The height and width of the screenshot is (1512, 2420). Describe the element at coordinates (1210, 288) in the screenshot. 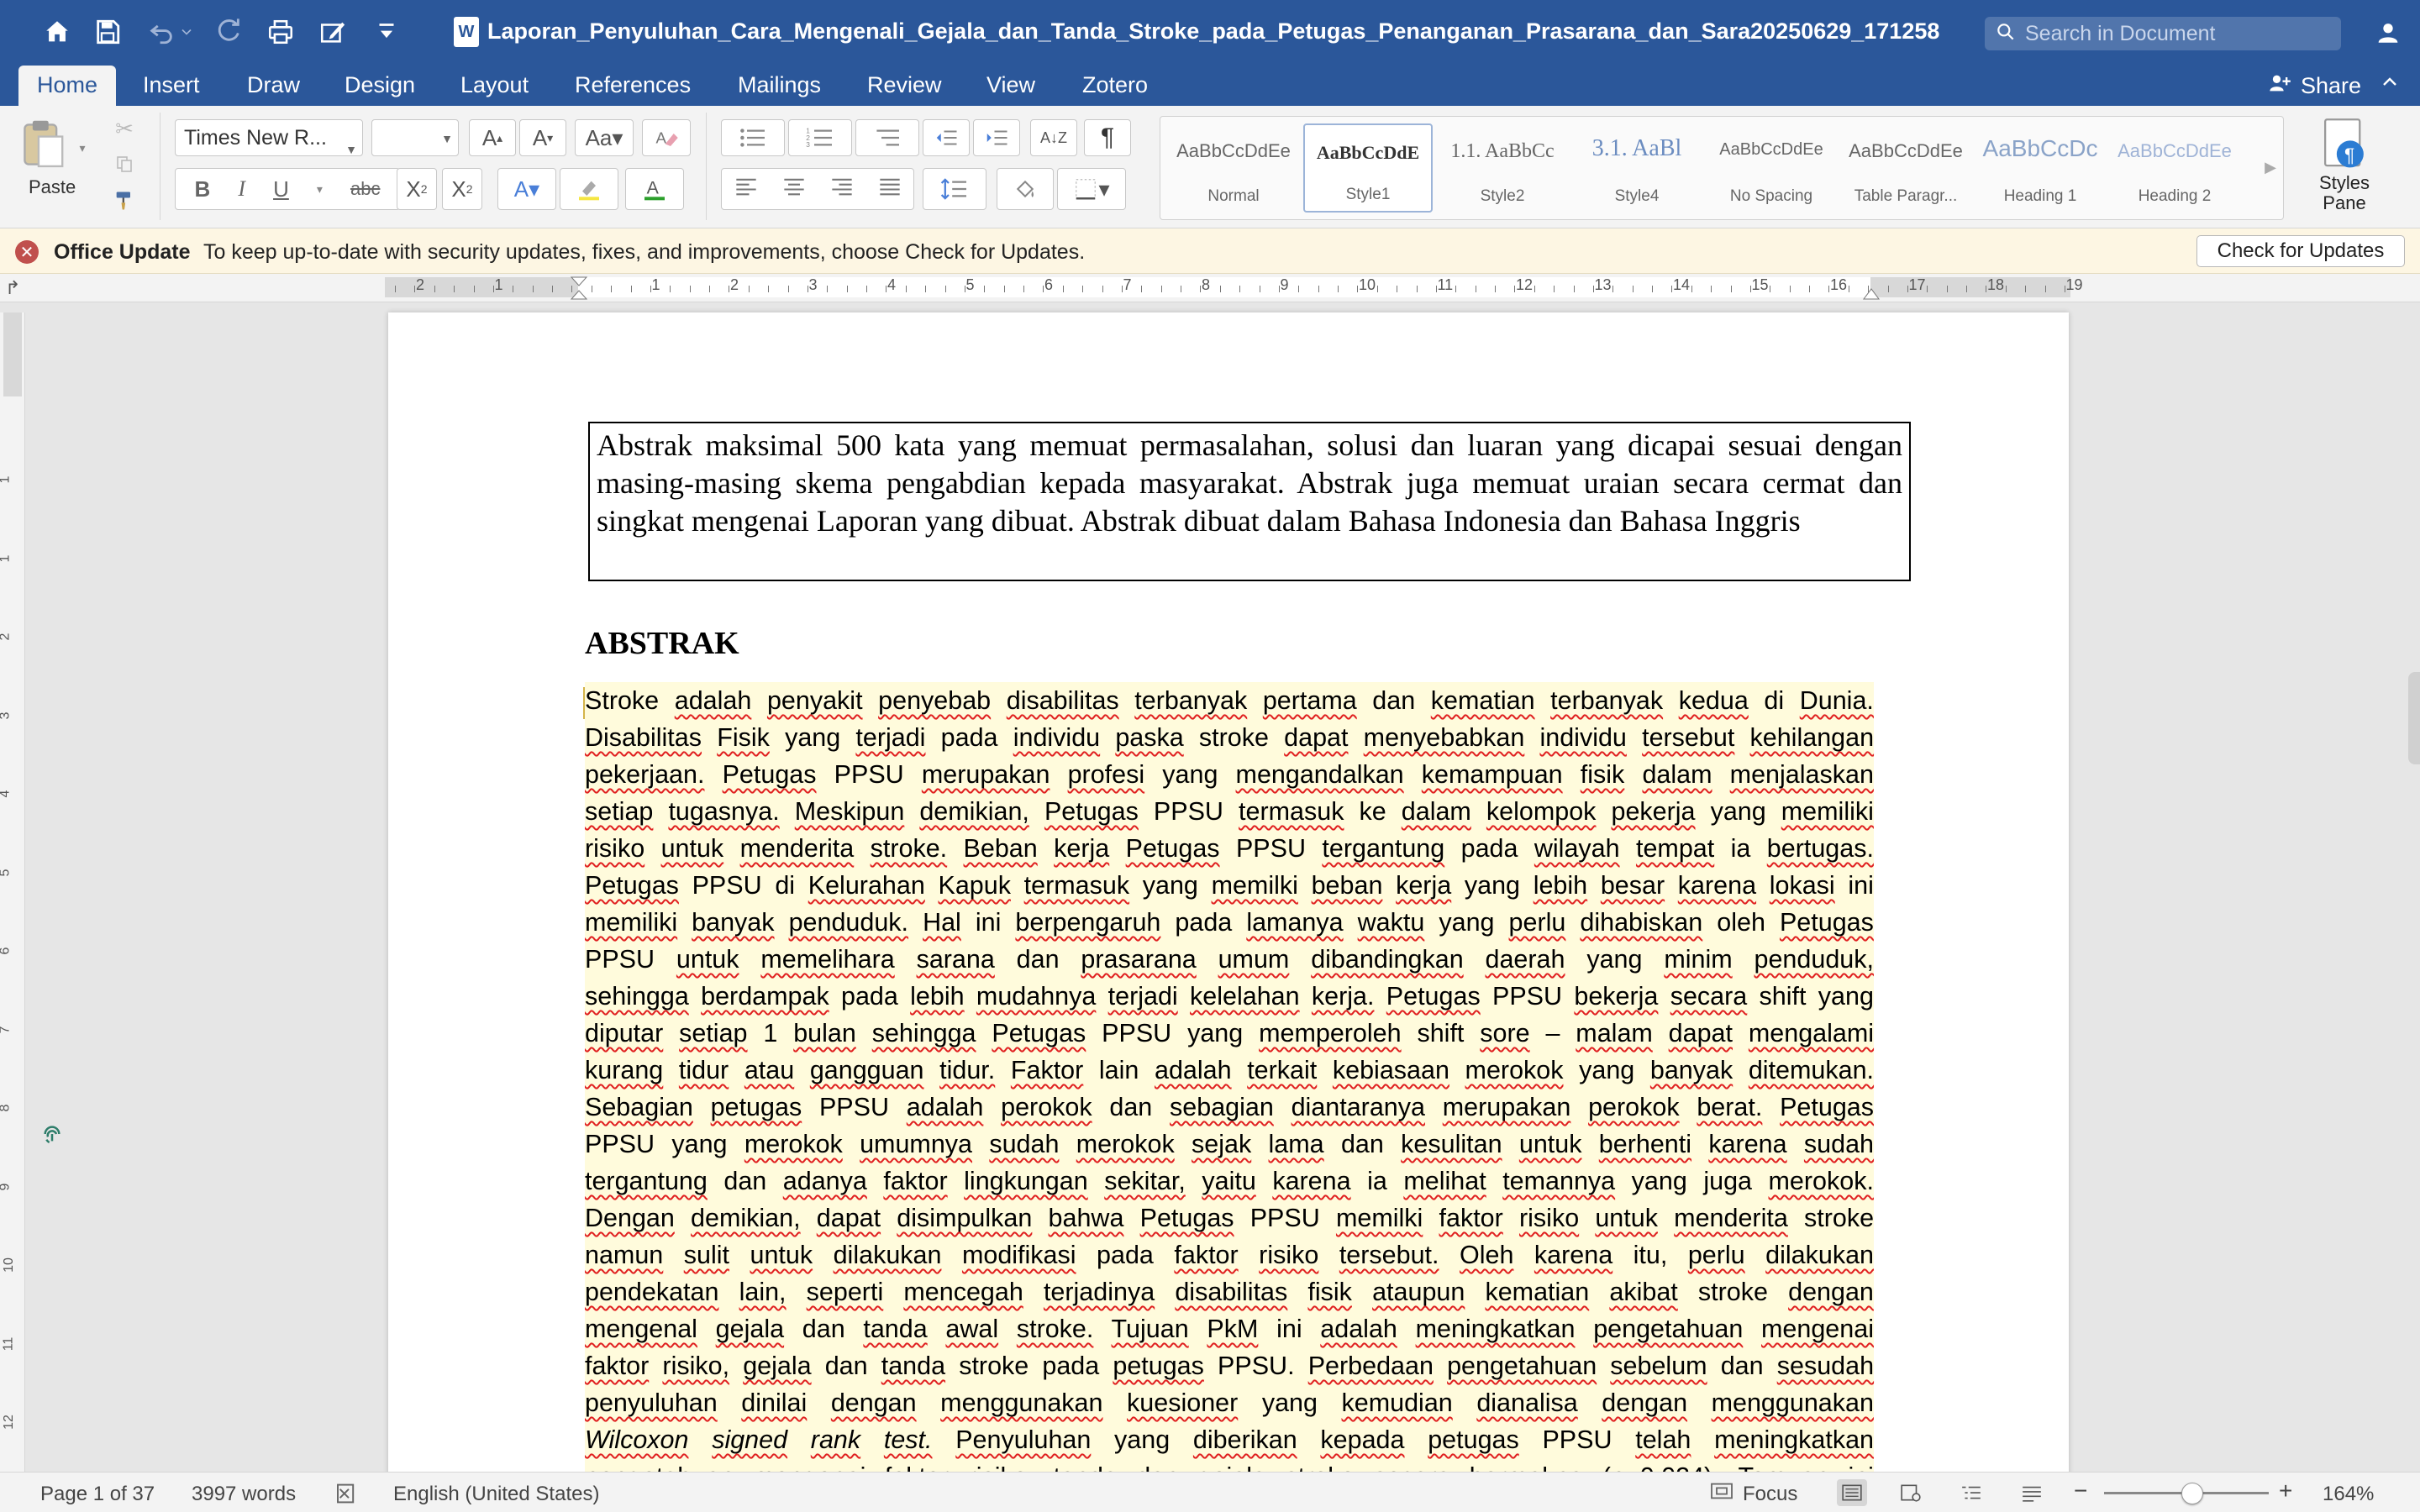

I see `horizontal-ruler: ↱ 2 1 1 2 3 4 5 6 7 8 9 10 11 12 13 14 15 16 17 18 19` at that location.